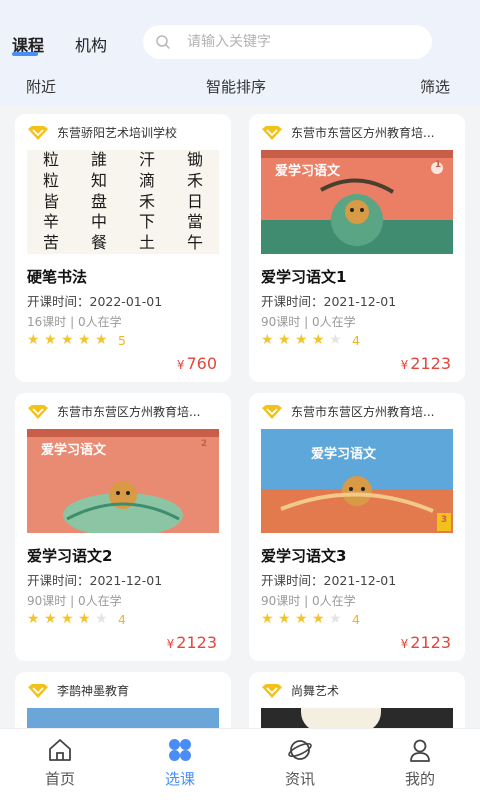 The height and width of the screenshot is (800, 480). What do you see at coordinates (357, 481) in the screenshot?
I see `course-thumbnail: 爱学习语文 3` at bounding box center [357, 481].